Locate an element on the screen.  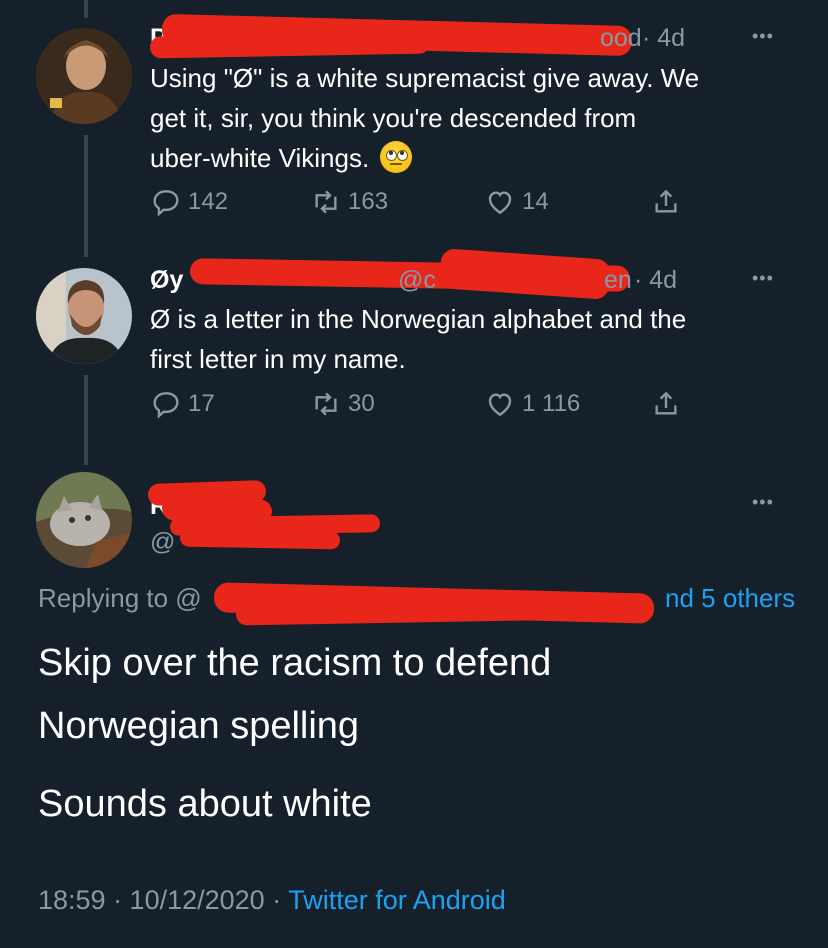
thread-line-top is located at coordinates (86, 9).